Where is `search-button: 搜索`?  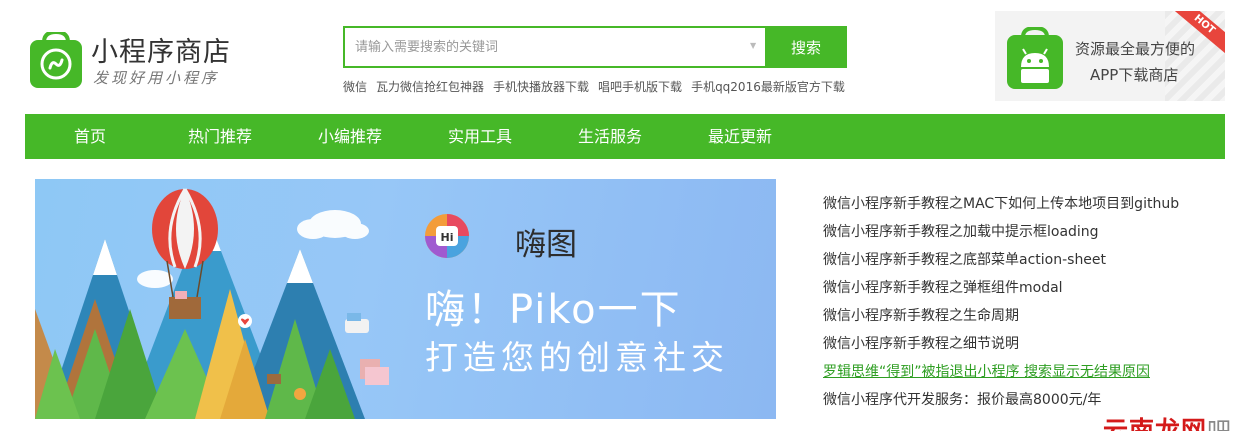
search-button: 搜索 is located at coordinates (806, 47).